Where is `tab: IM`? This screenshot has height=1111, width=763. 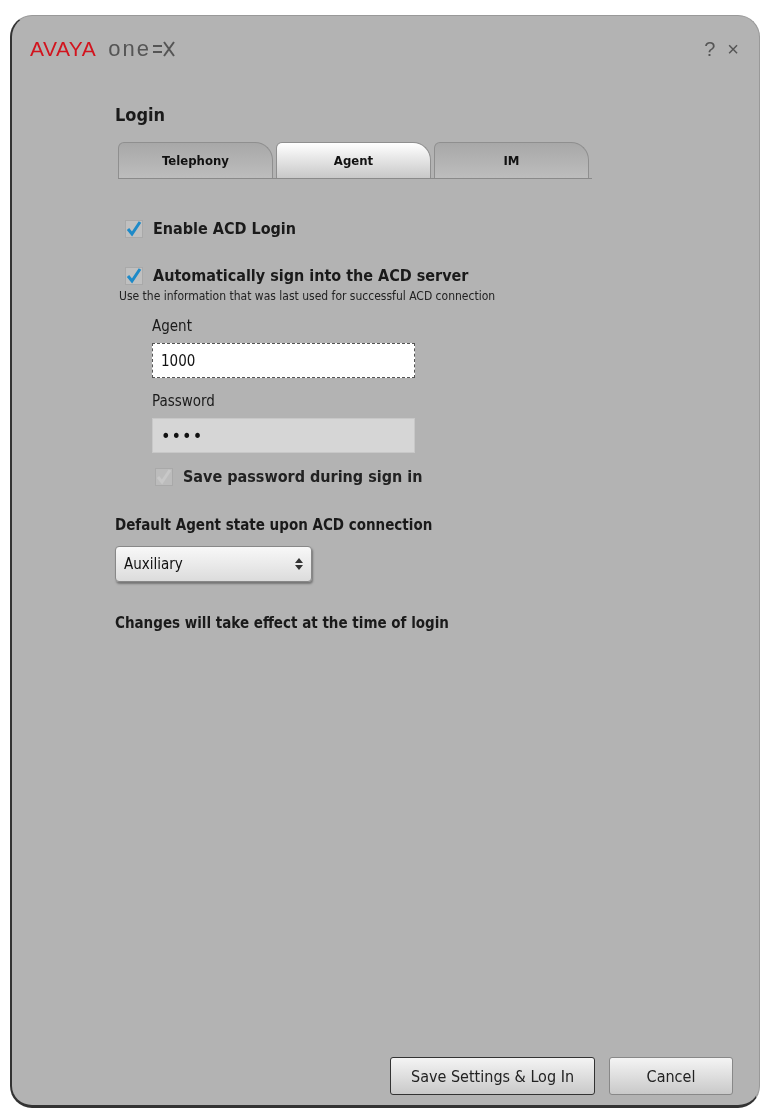
tab: IM is located at coordinates (511, 160).